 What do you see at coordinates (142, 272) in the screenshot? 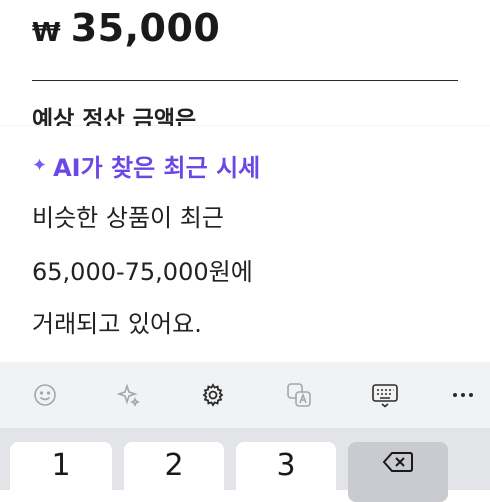
I see `ai-card-line-2: 65,000-75,000원에` at bounding box center [142, 272].